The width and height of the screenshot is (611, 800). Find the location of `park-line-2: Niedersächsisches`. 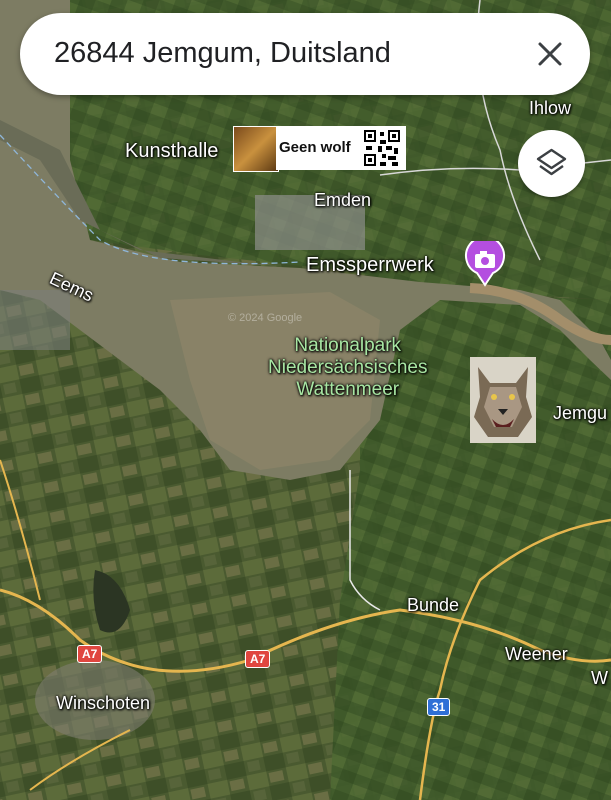

park-line-2: Niedersächsisches is located at coordinates (348, 367).